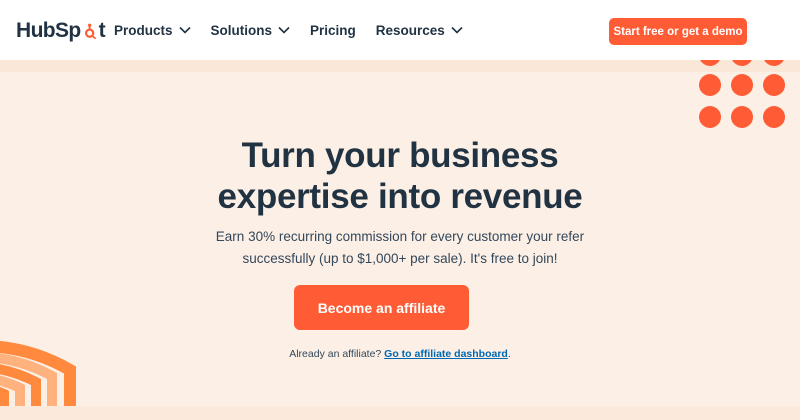 This screenshot has height=420, width=800. I want to click on nav-resources: Resources, so click(419, 30).